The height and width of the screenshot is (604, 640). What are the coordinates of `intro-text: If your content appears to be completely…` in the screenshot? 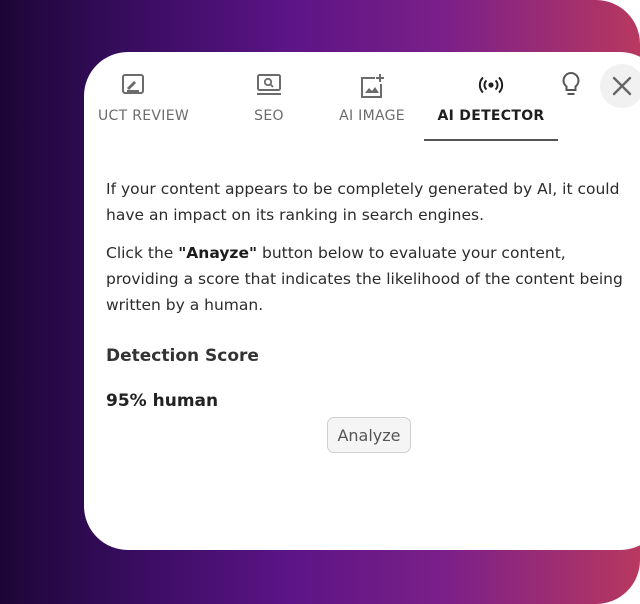 It's located at (363, 202).